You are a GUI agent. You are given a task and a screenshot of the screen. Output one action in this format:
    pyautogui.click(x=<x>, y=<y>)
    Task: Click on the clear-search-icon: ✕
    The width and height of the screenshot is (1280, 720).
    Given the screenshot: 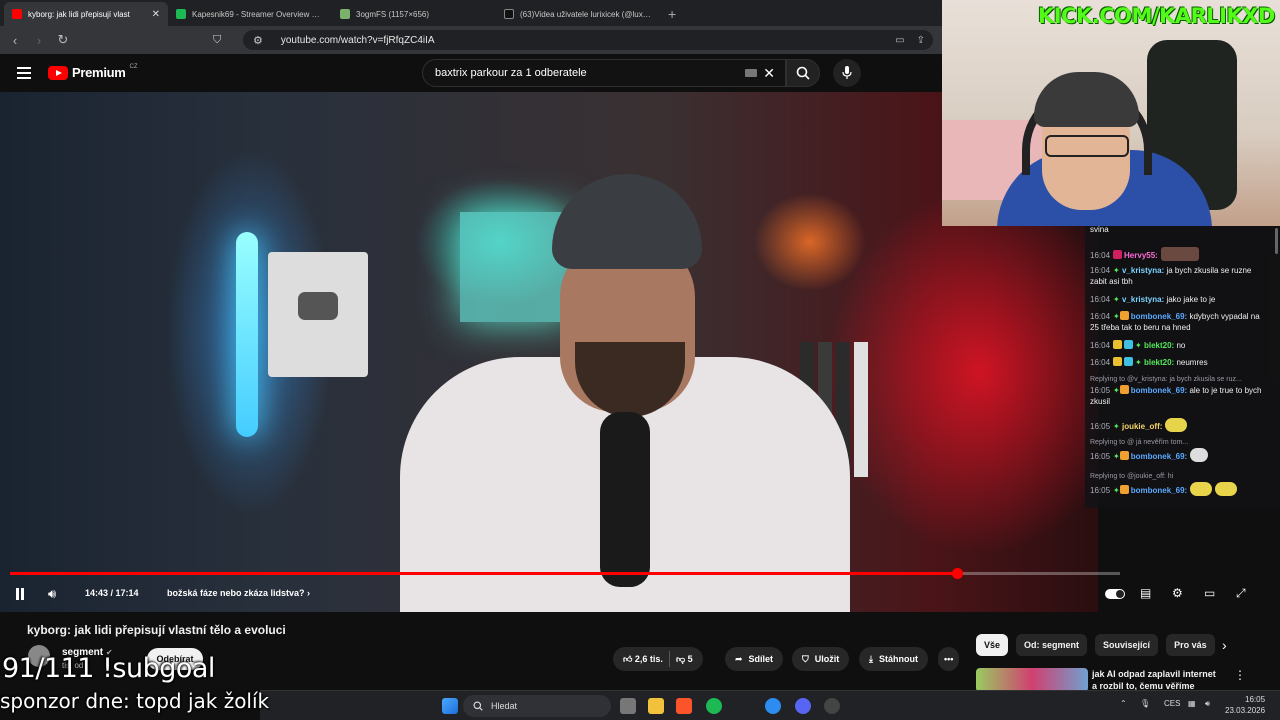 What is the action you would take?
    pyautogui.click(x=769, y=73)
    